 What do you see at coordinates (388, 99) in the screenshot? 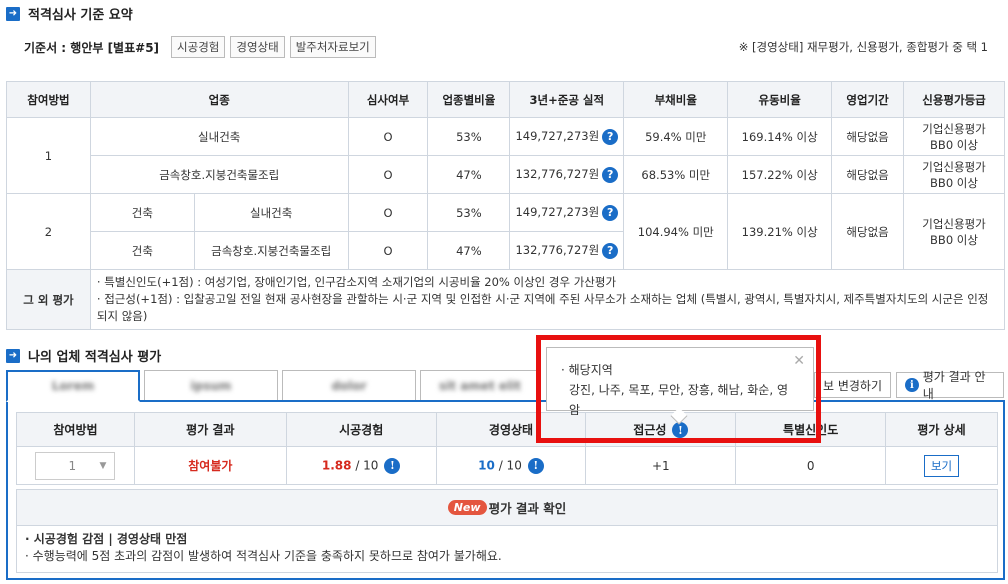
I see `header-review: 심사여부` at bounding box center [388, 99].